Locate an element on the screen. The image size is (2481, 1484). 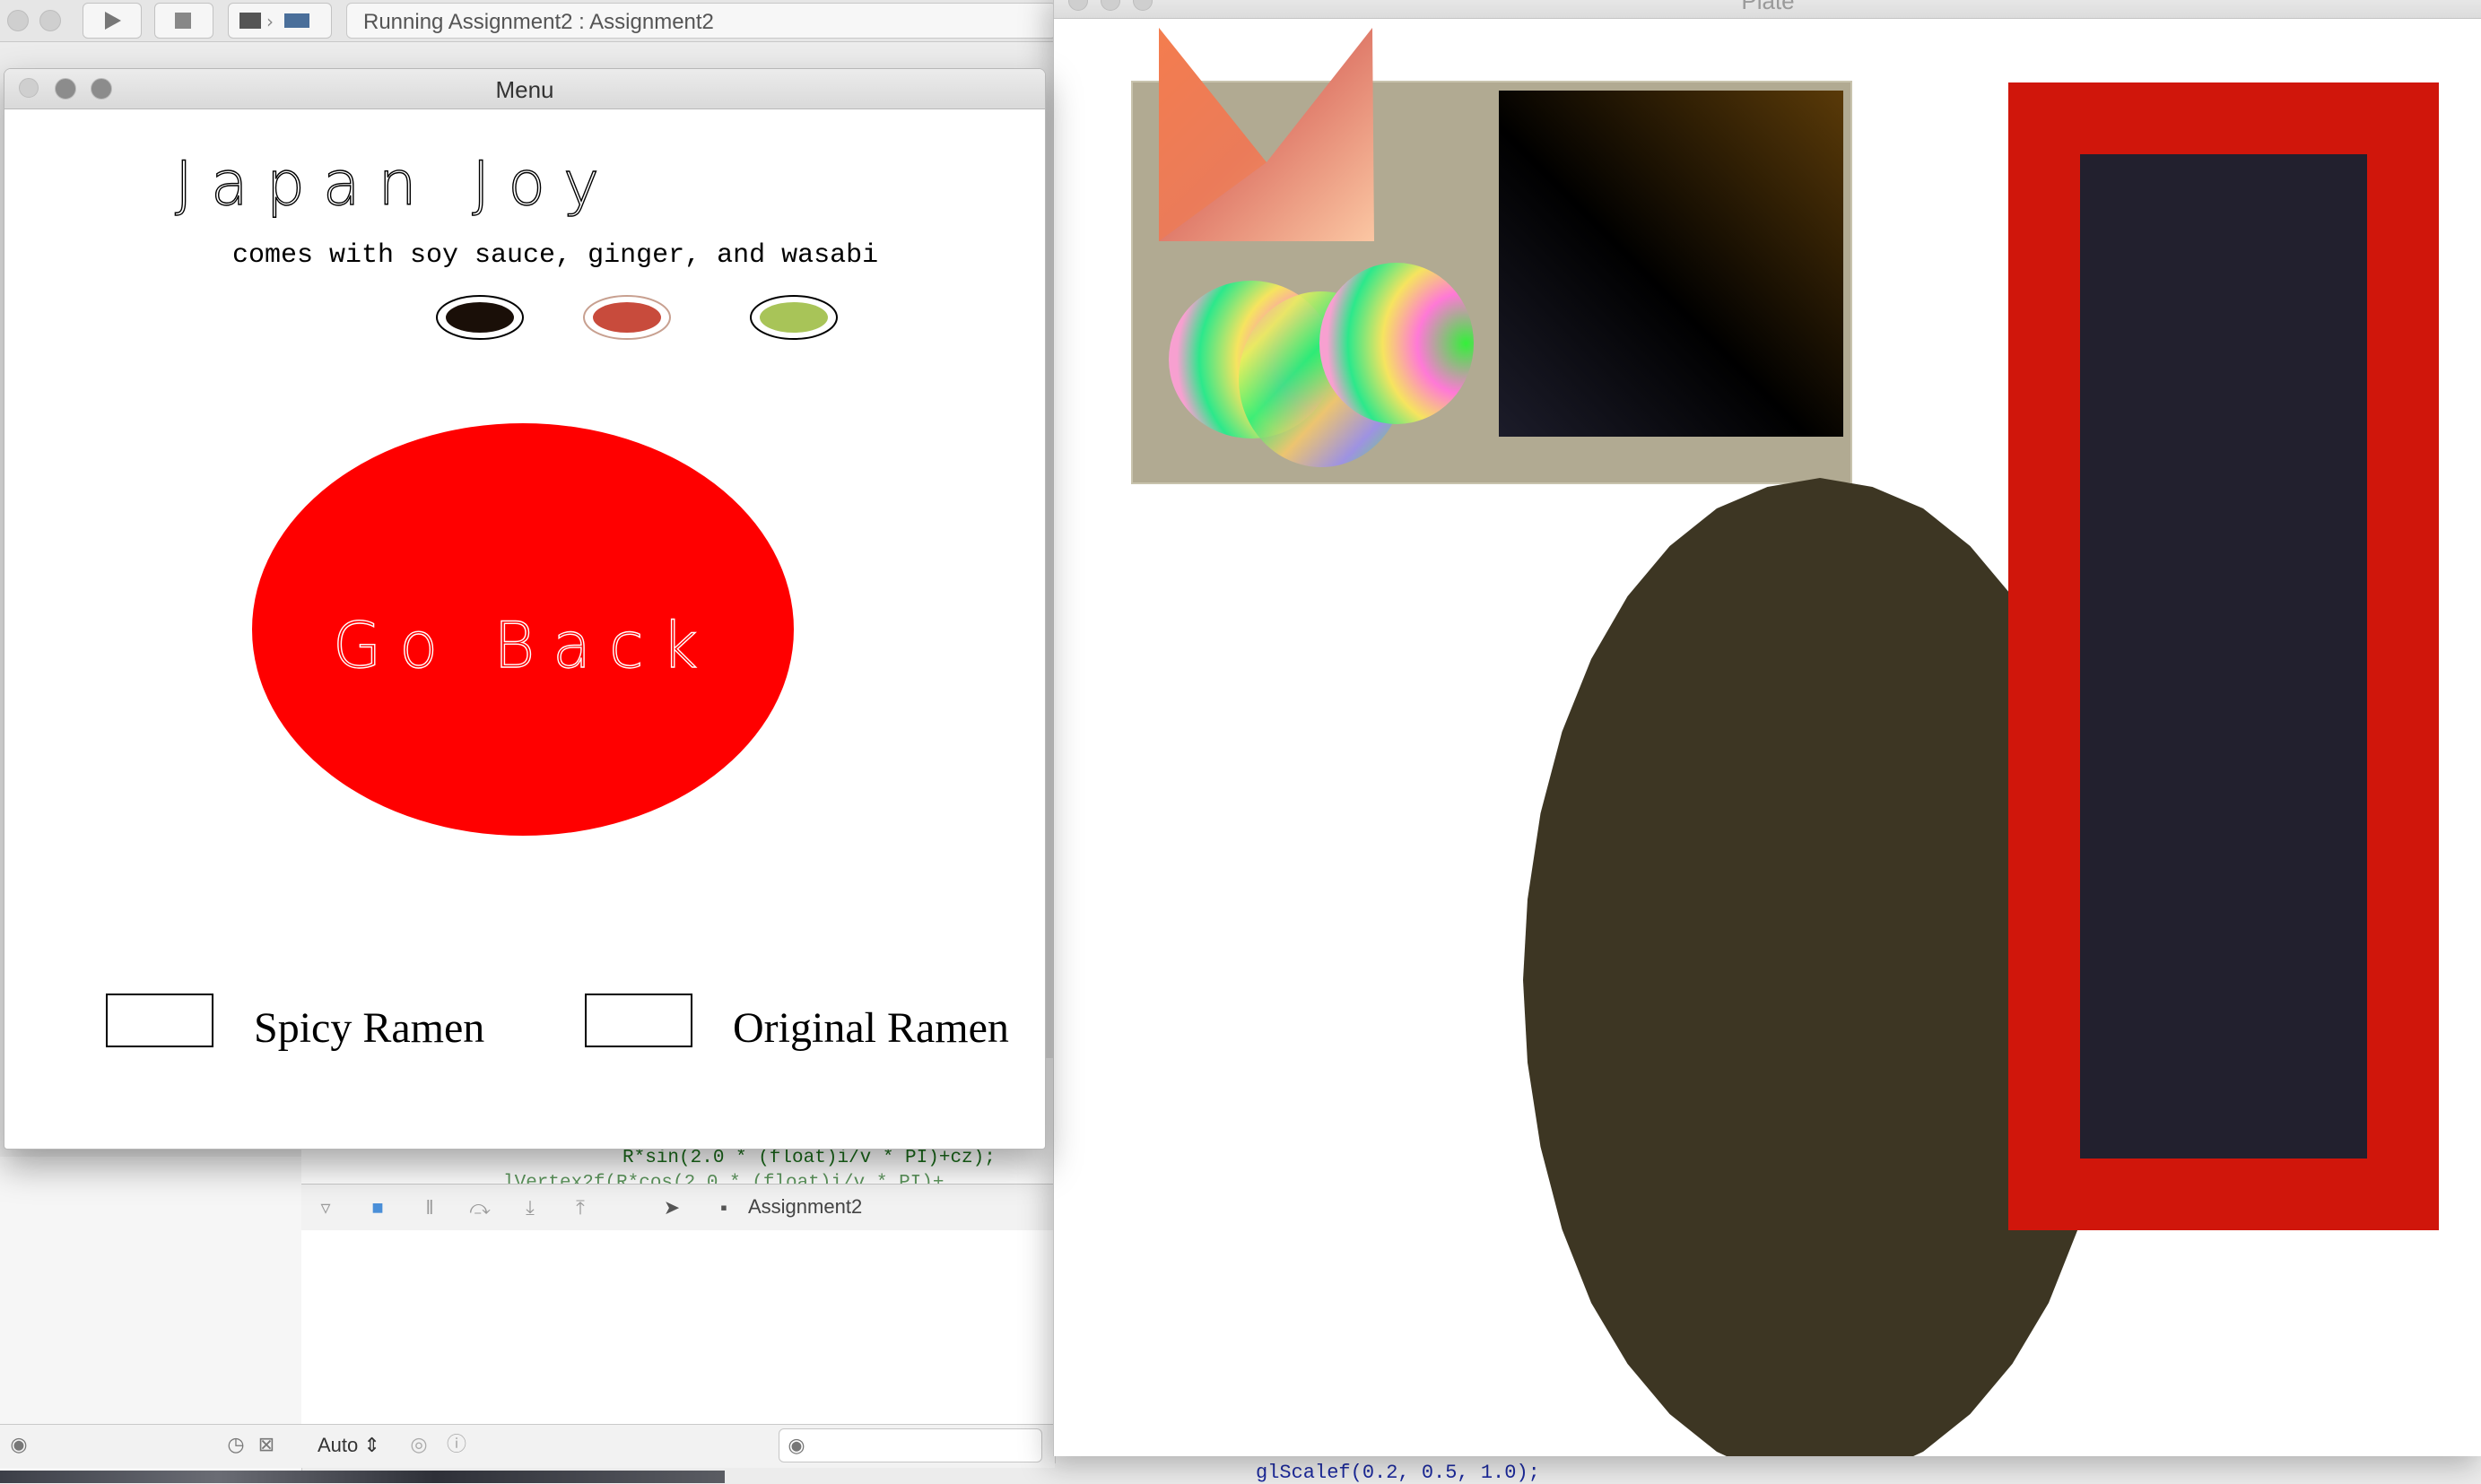
menu-subtitle: comes with soy sauce, ginger, and wasabi is located at coordinates (555, 256).